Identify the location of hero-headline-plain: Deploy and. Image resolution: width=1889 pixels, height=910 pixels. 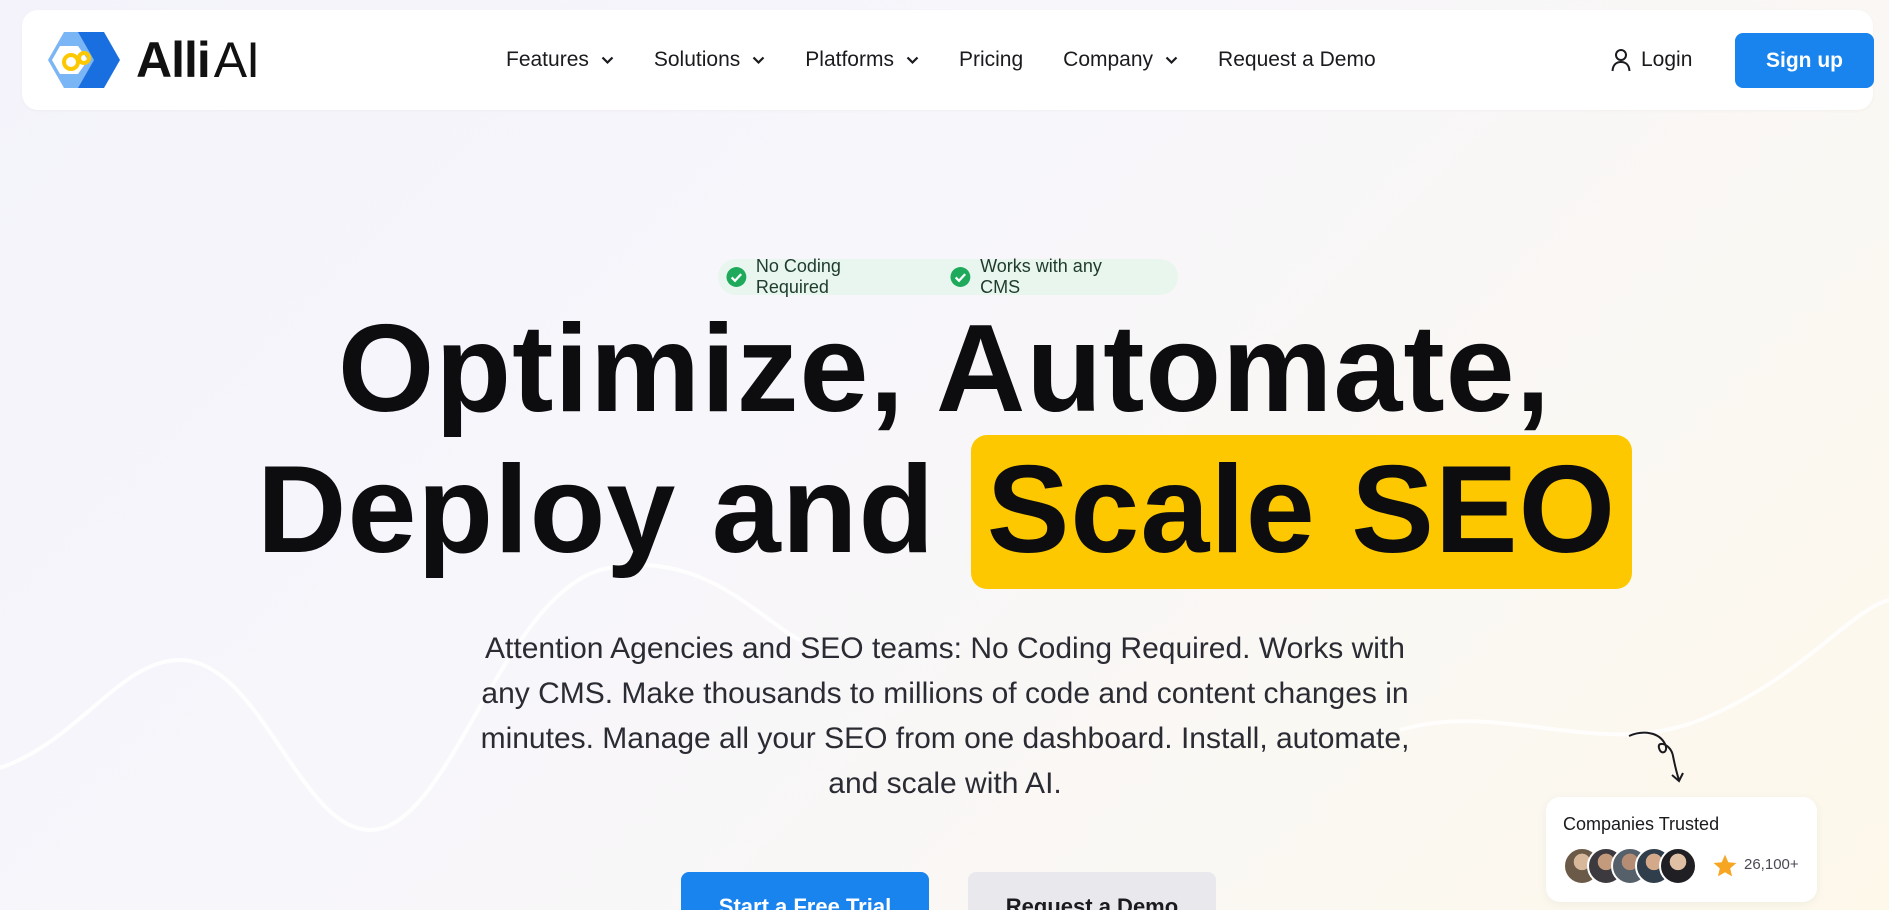
(596, 510).